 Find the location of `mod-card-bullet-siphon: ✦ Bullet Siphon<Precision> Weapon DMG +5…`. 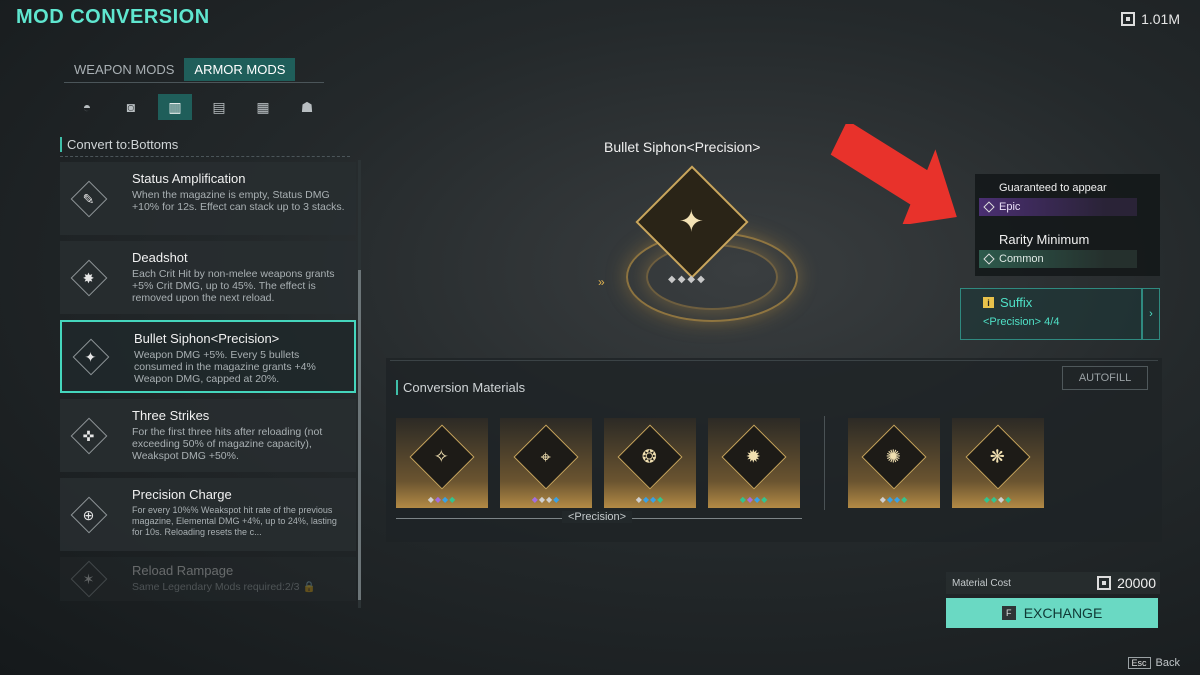

mod-card-bullet-siphon: ✦ Bullet Siphon<Precision> Weapon DMG +5… is located at coordinates (208, 356).